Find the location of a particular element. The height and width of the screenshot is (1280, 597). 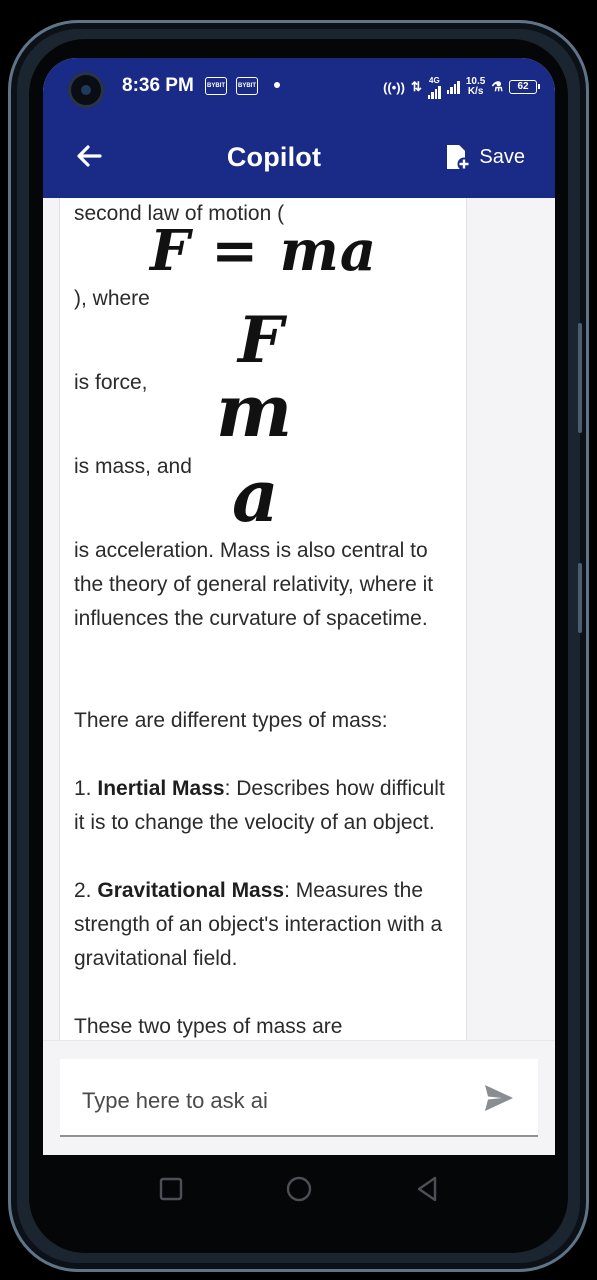

system-navigation-bar is located at coordinates (299, 1190).